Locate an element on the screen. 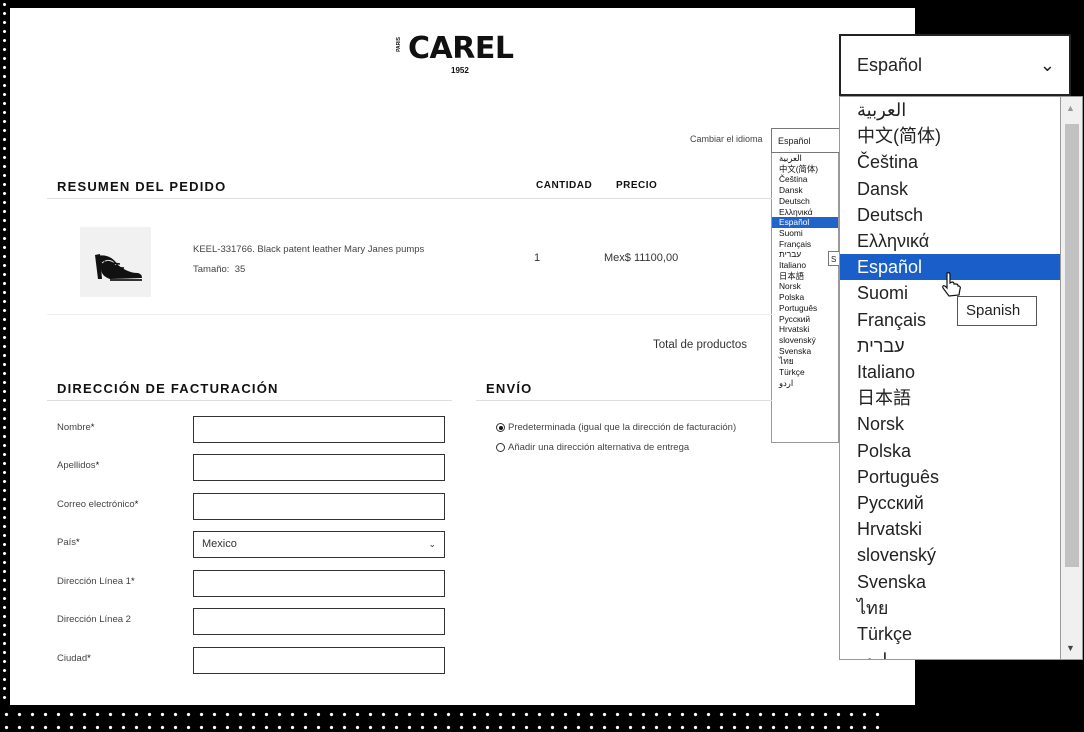  order-summary-heading: RESUMEN DEL PEDIDO is located at coordinates (142, 186).